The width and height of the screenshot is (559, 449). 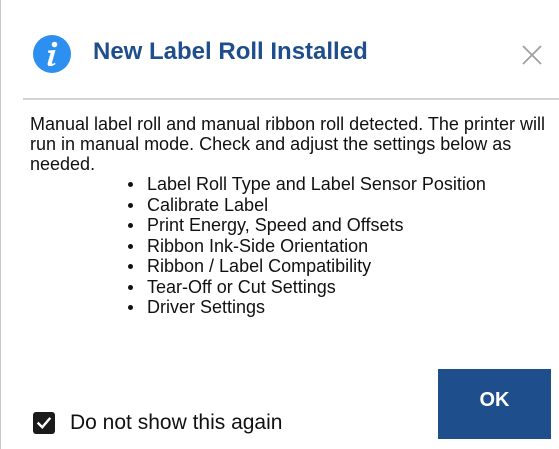 I want to click on close-icon, so click(x=532, y=55).